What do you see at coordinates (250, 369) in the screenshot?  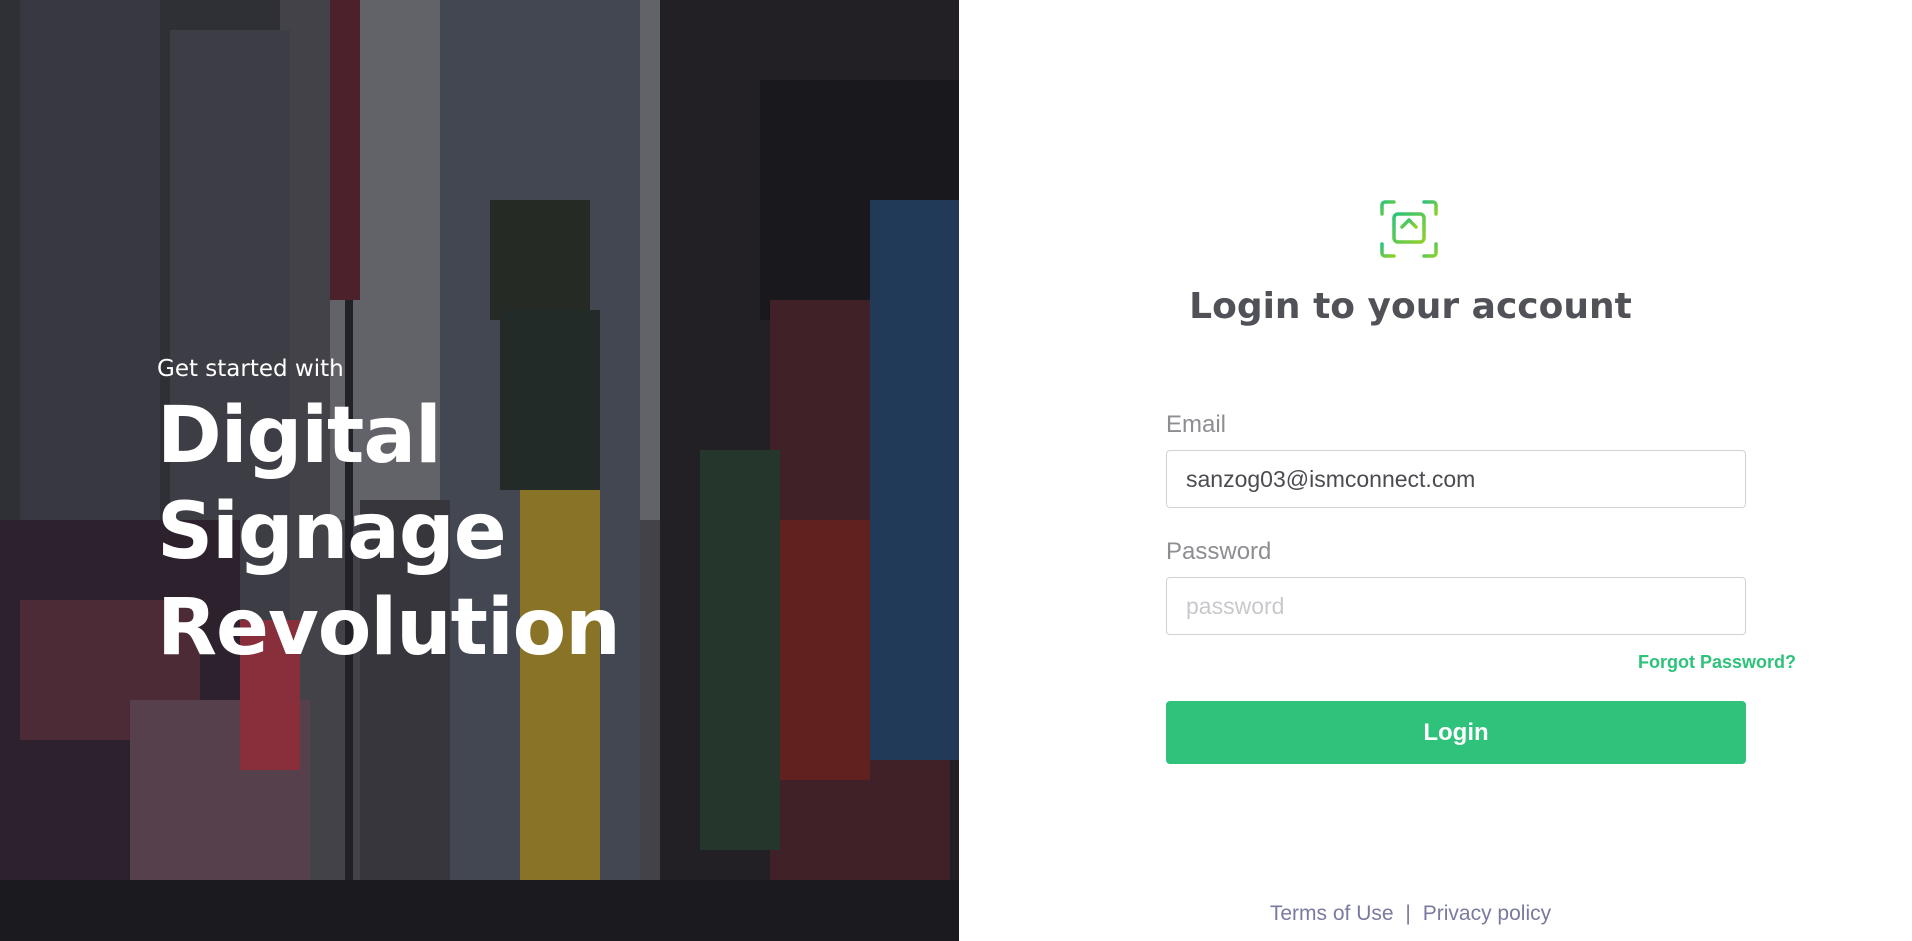 I see `hero-eyebrow: Get started with` at bounding box center [250, 369].